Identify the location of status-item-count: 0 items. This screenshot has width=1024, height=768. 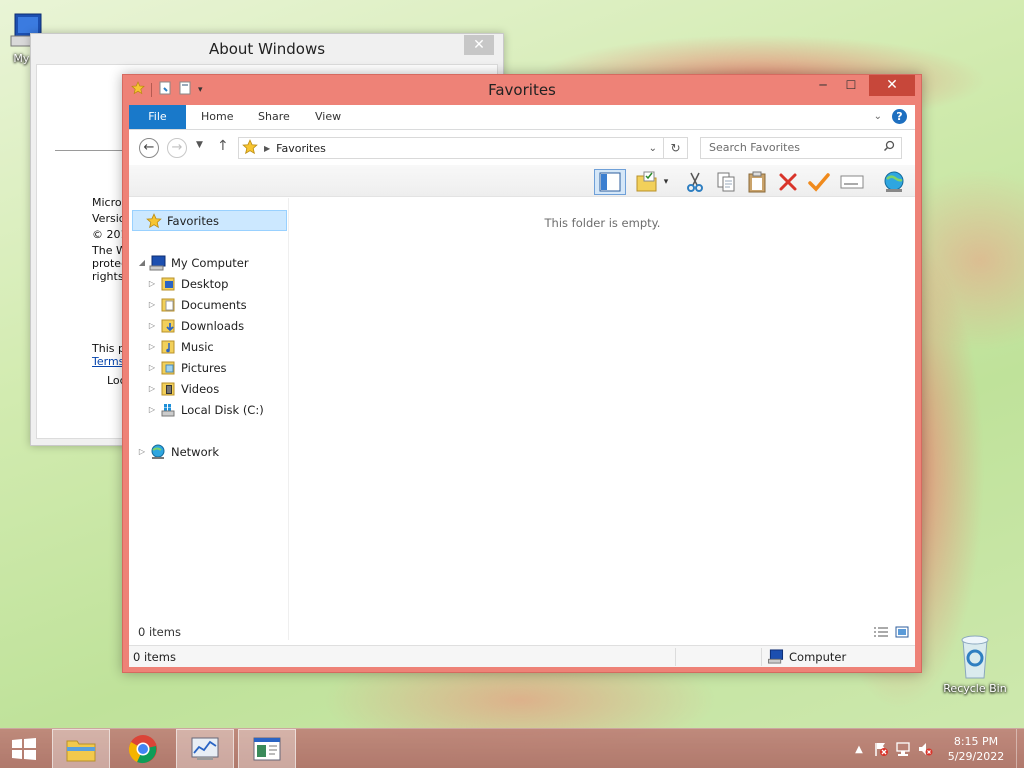
(154, 657).